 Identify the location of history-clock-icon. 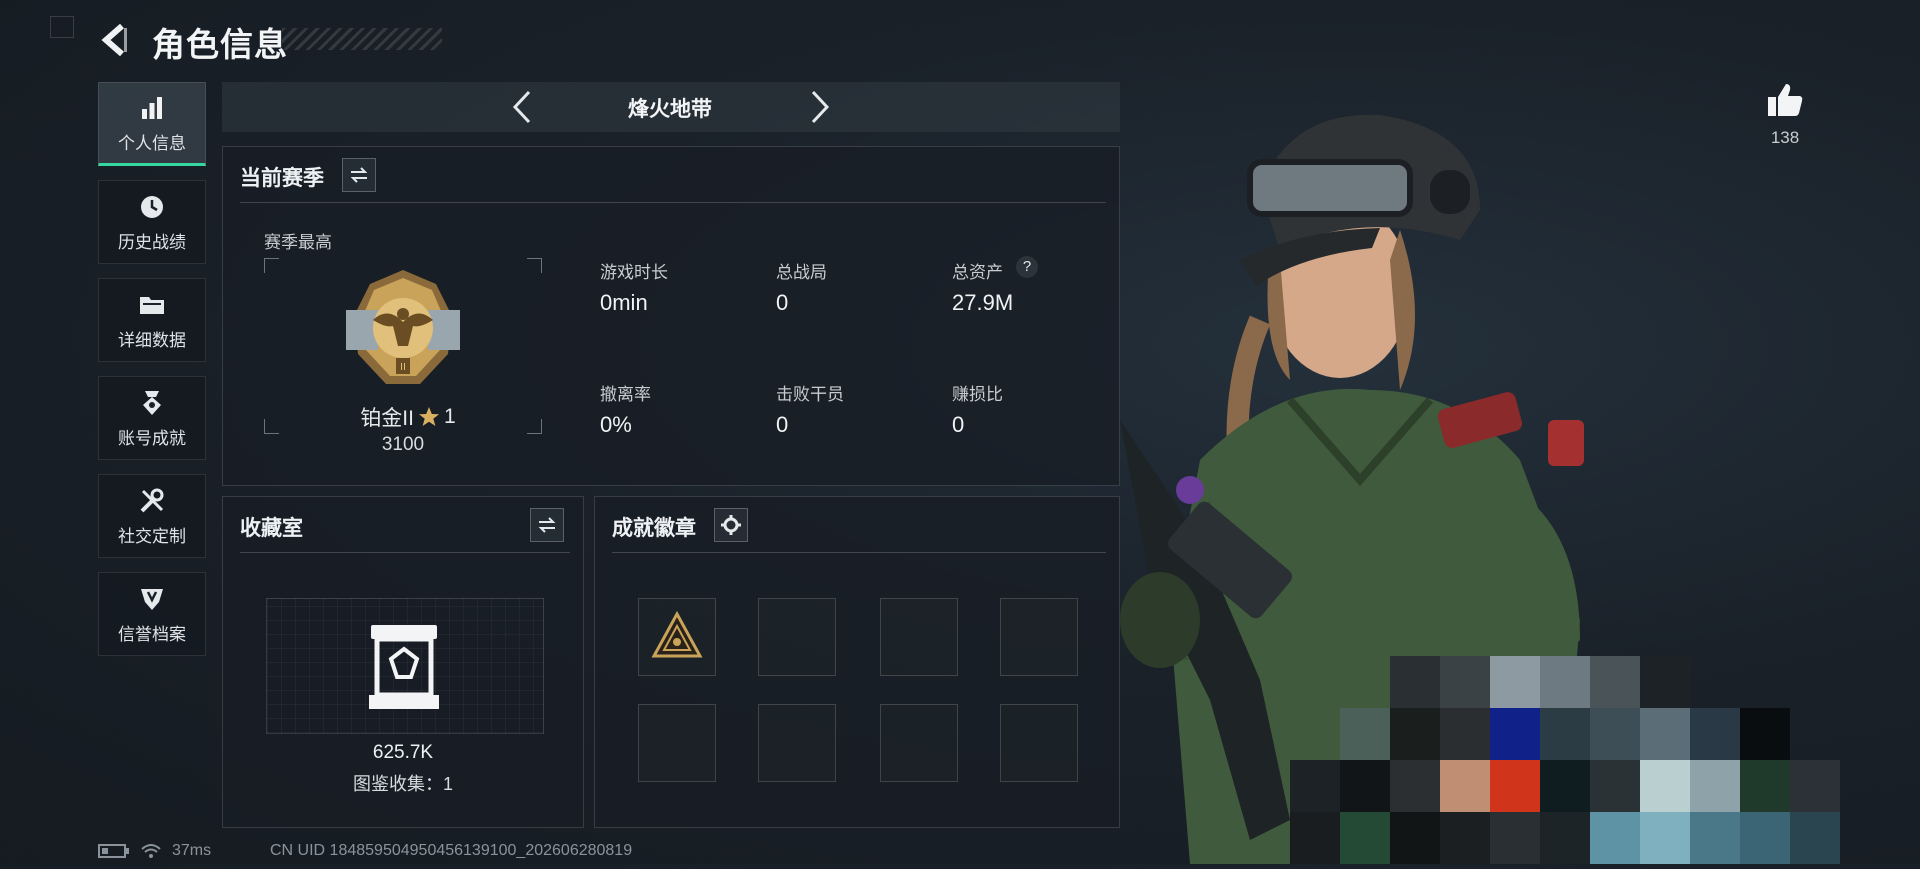
(152, 206).